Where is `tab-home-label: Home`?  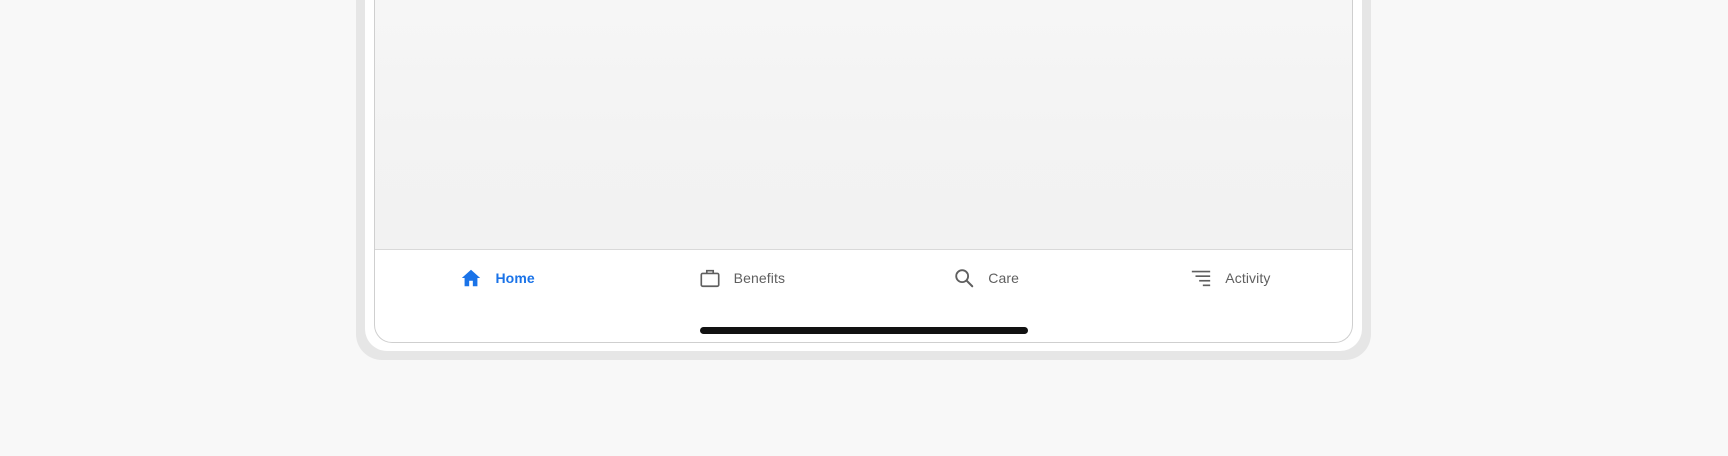 tab-home-label: Home is located at coordinates (515, 278).